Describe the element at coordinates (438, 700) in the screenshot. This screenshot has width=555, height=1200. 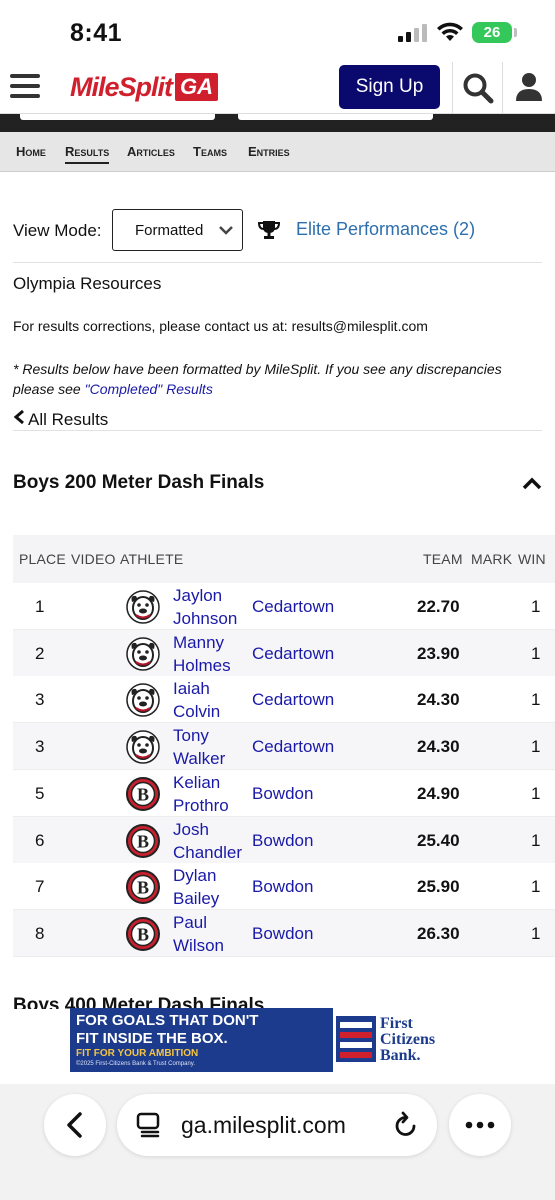
I see `mark-cell: 24.30` at that location.